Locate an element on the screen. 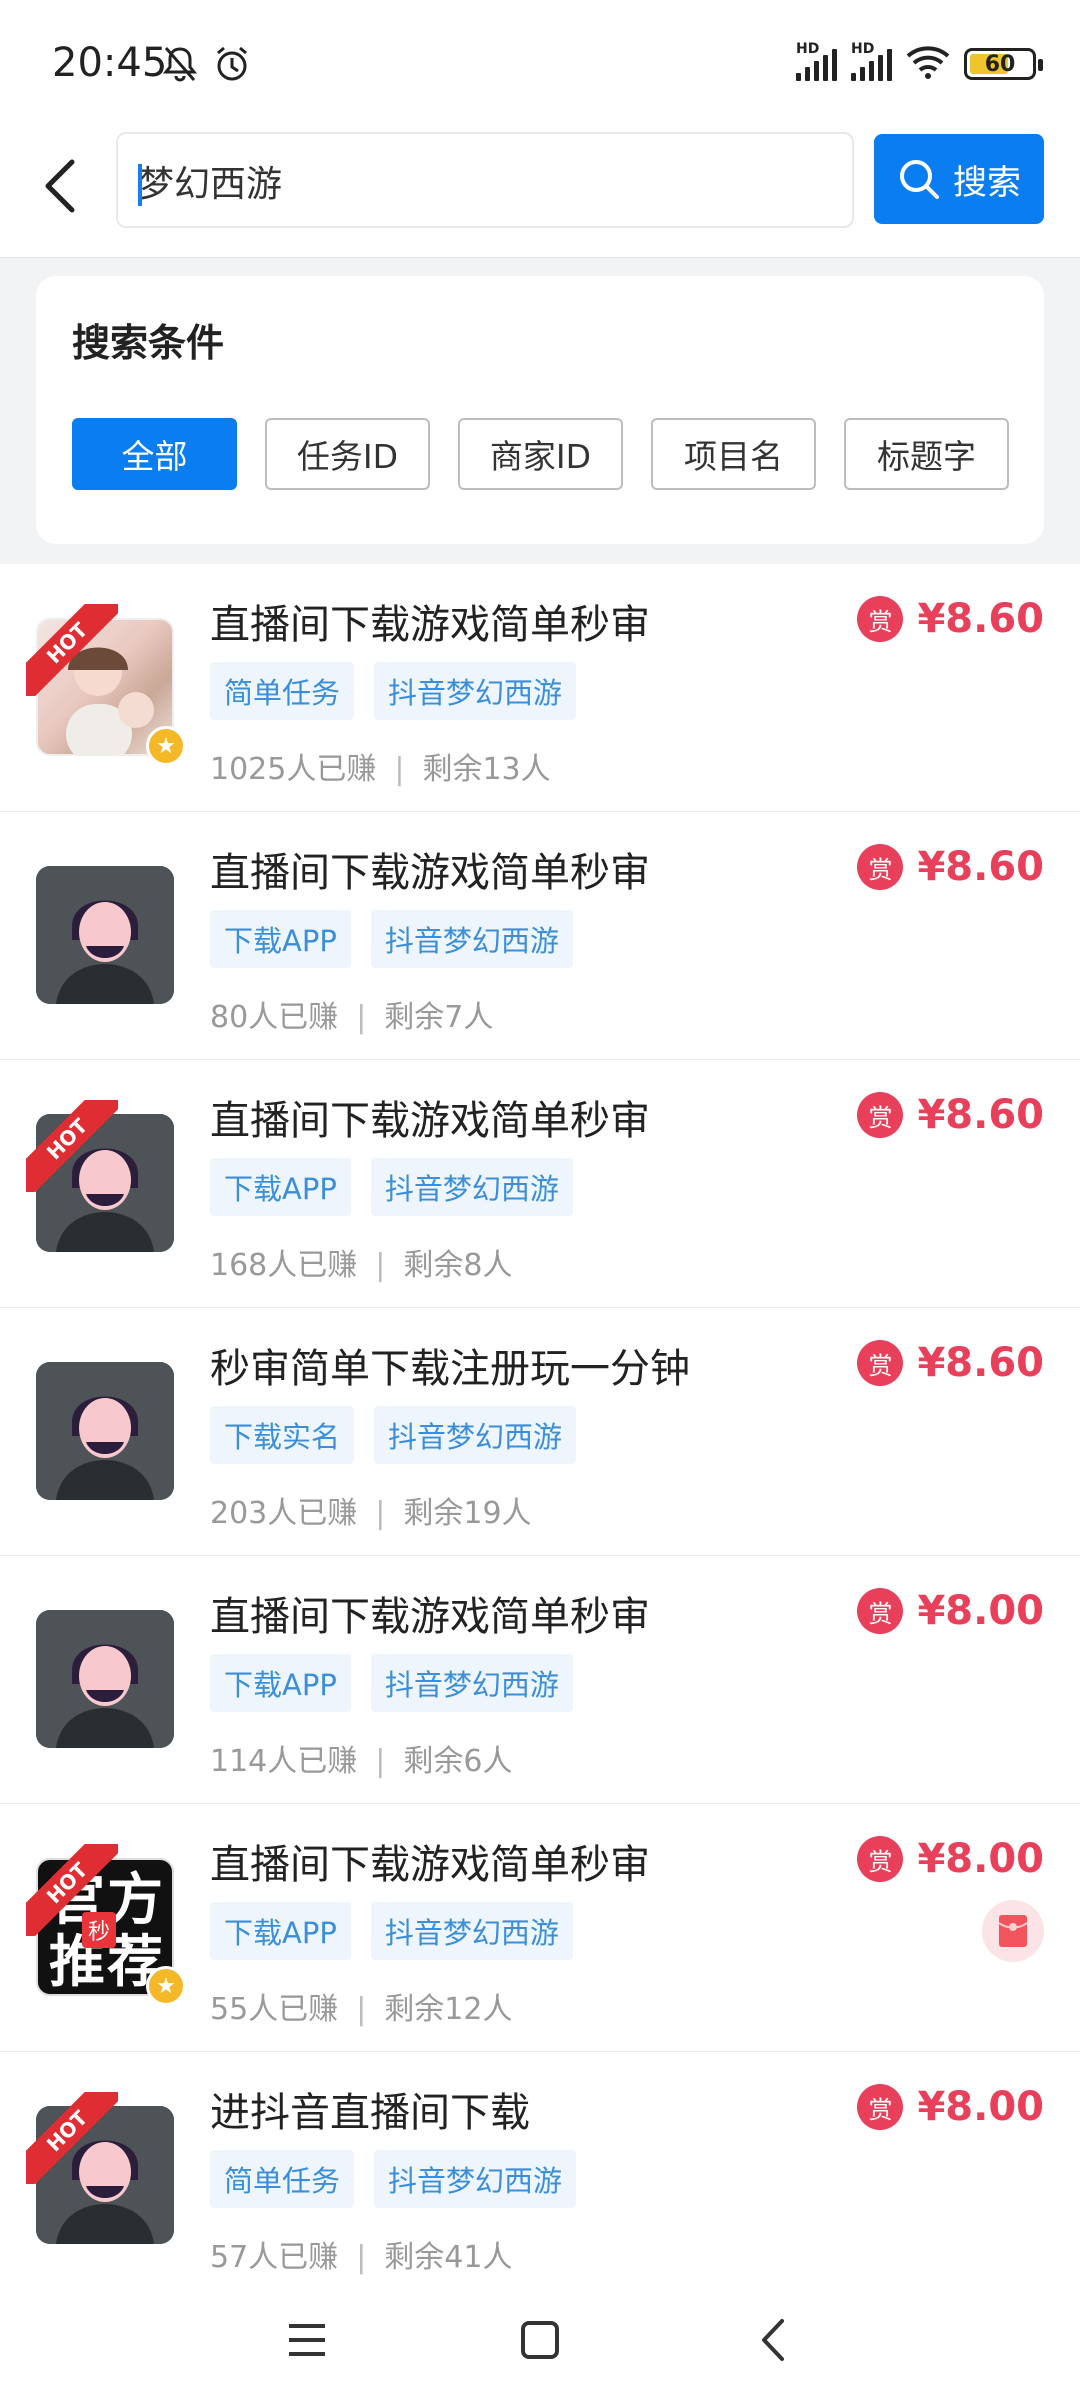 The width and height of the screenshot is (1080, 2400). task-earned: 57人已赚 is located at coordinates (274, 2257).